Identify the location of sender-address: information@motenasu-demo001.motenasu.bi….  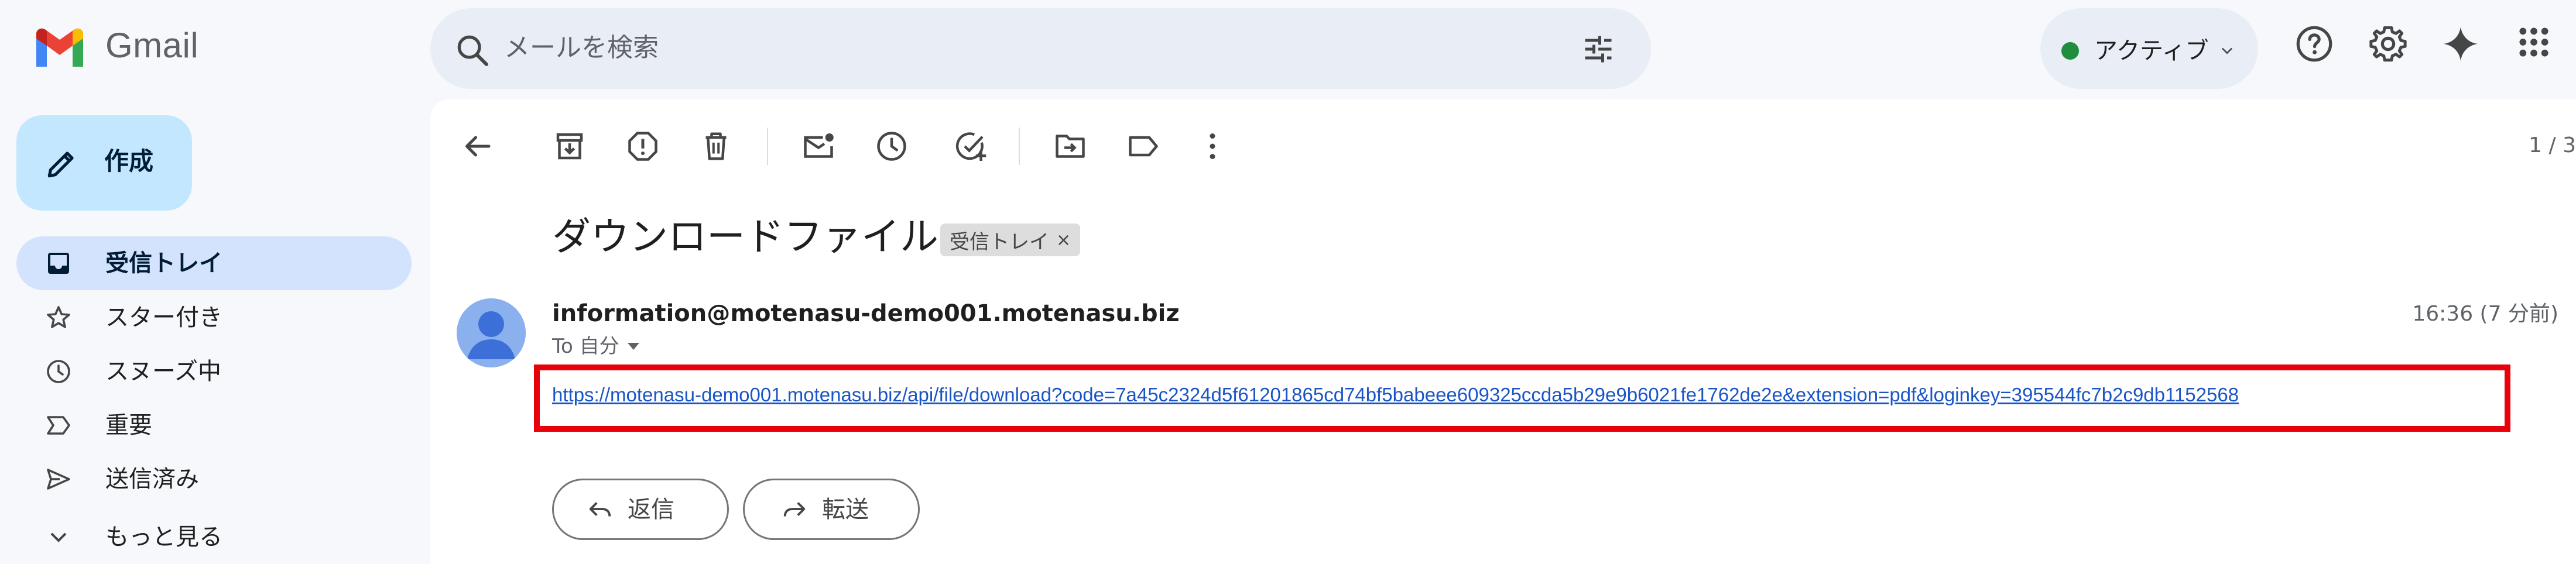
(866, 313).